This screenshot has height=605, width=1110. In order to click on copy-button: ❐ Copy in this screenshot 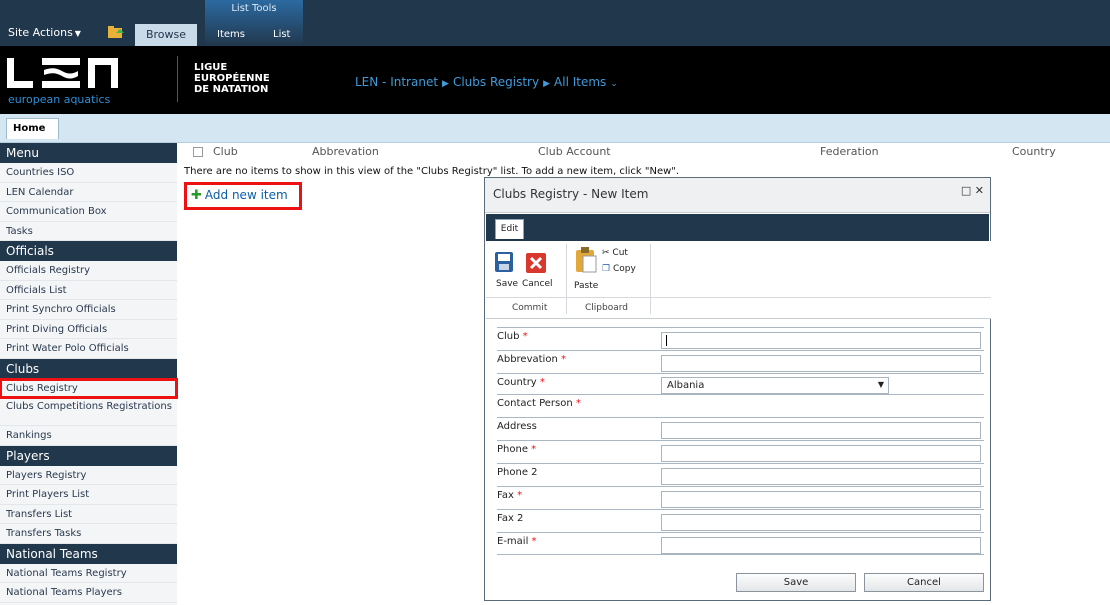, I will do `click(619, 269)`.